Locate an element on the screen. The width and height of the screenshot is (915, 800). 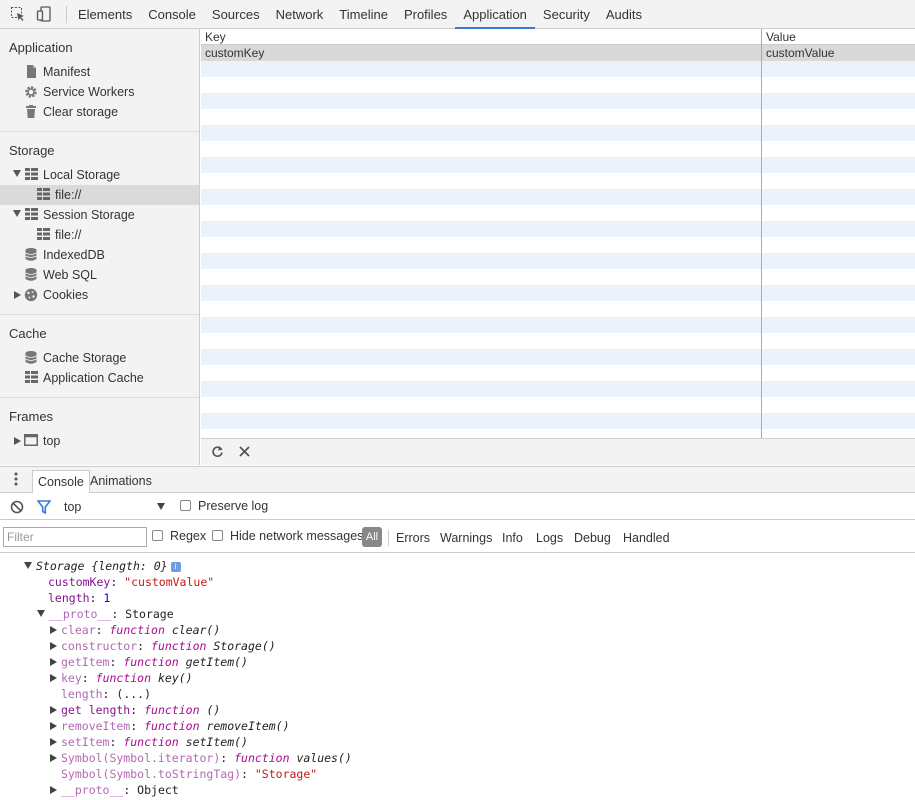
filter-input is located at coordinates (75, 537).